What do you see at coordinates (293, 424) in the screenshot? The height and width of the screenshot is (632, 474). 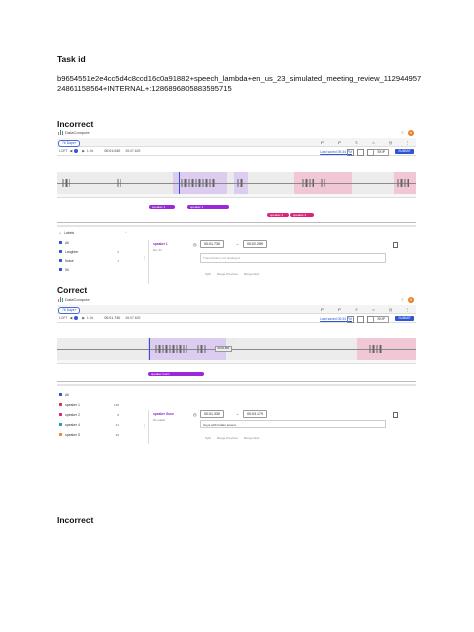 I see `transcript-input: Guys with Indian accent.` at bounding box center [293, 424].